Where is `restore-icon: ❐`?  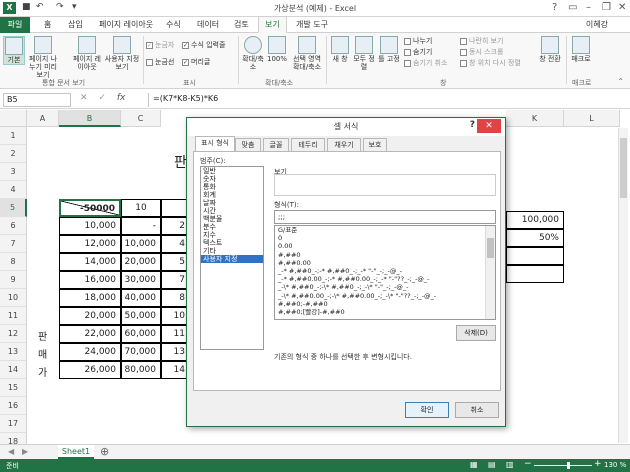
restore-icon: ❐ is located at coordinates (606, 7).